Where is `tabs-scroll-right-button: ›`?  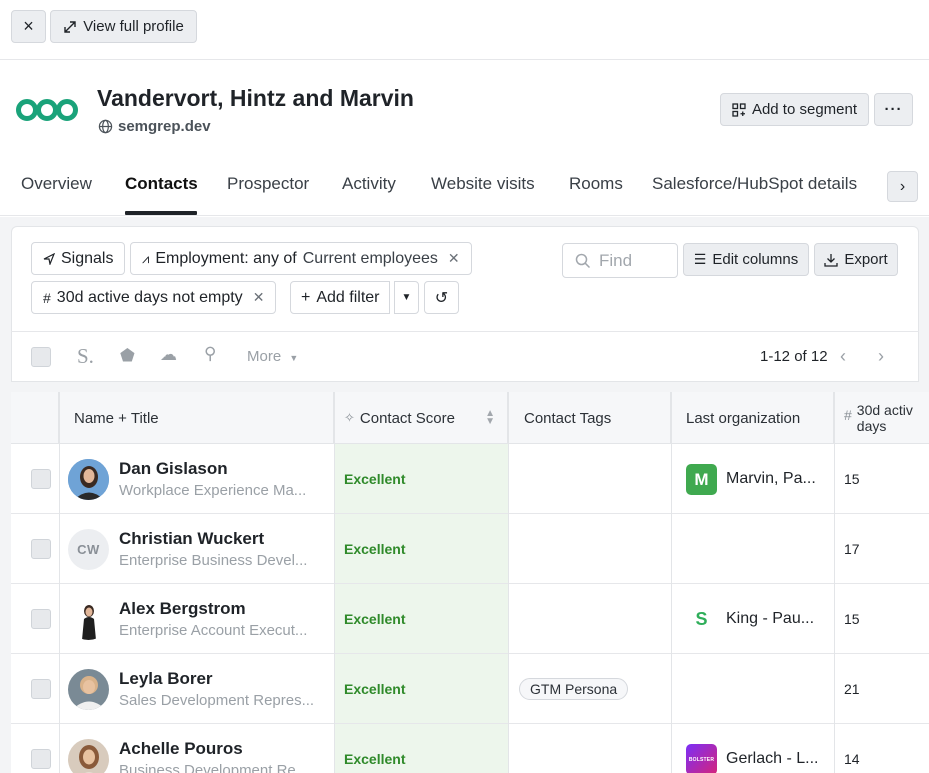
tabs-scroll-right-button: › is located at coordinates (902, 186).